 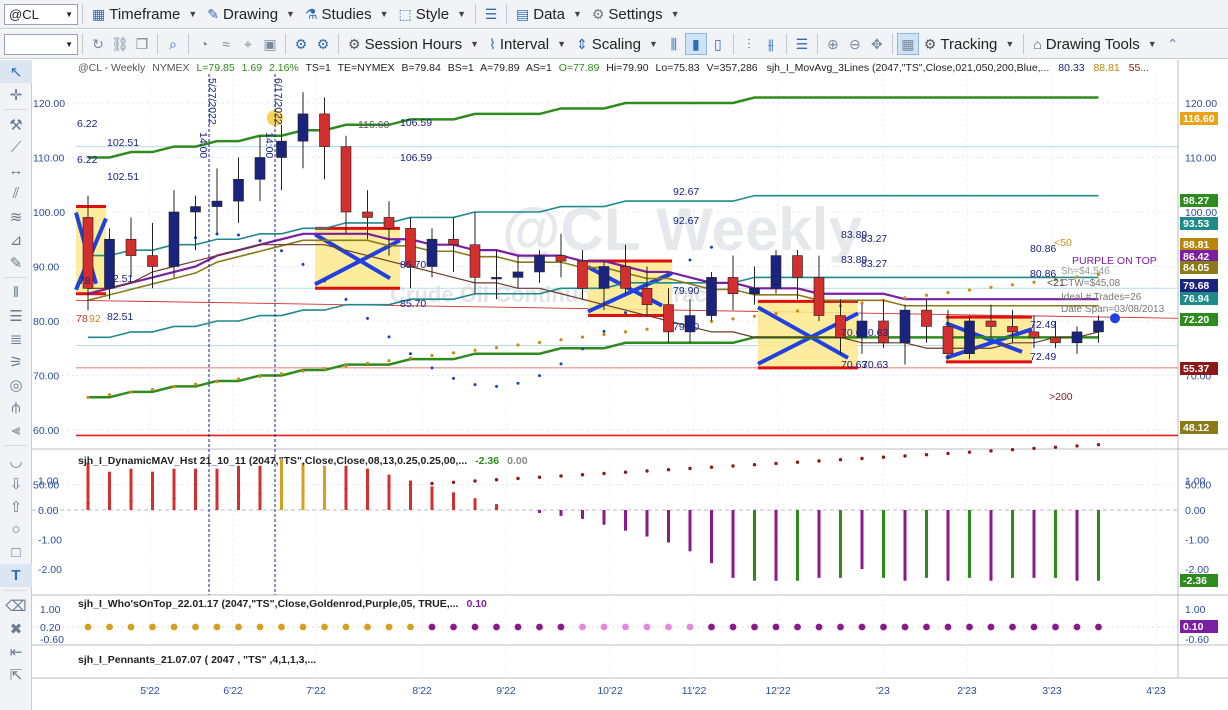 What do you see at coordinates (347, 14) in the screenshot?
I see `studies-button: ⚗ Studies ▼` at bounding box center [347, 14].